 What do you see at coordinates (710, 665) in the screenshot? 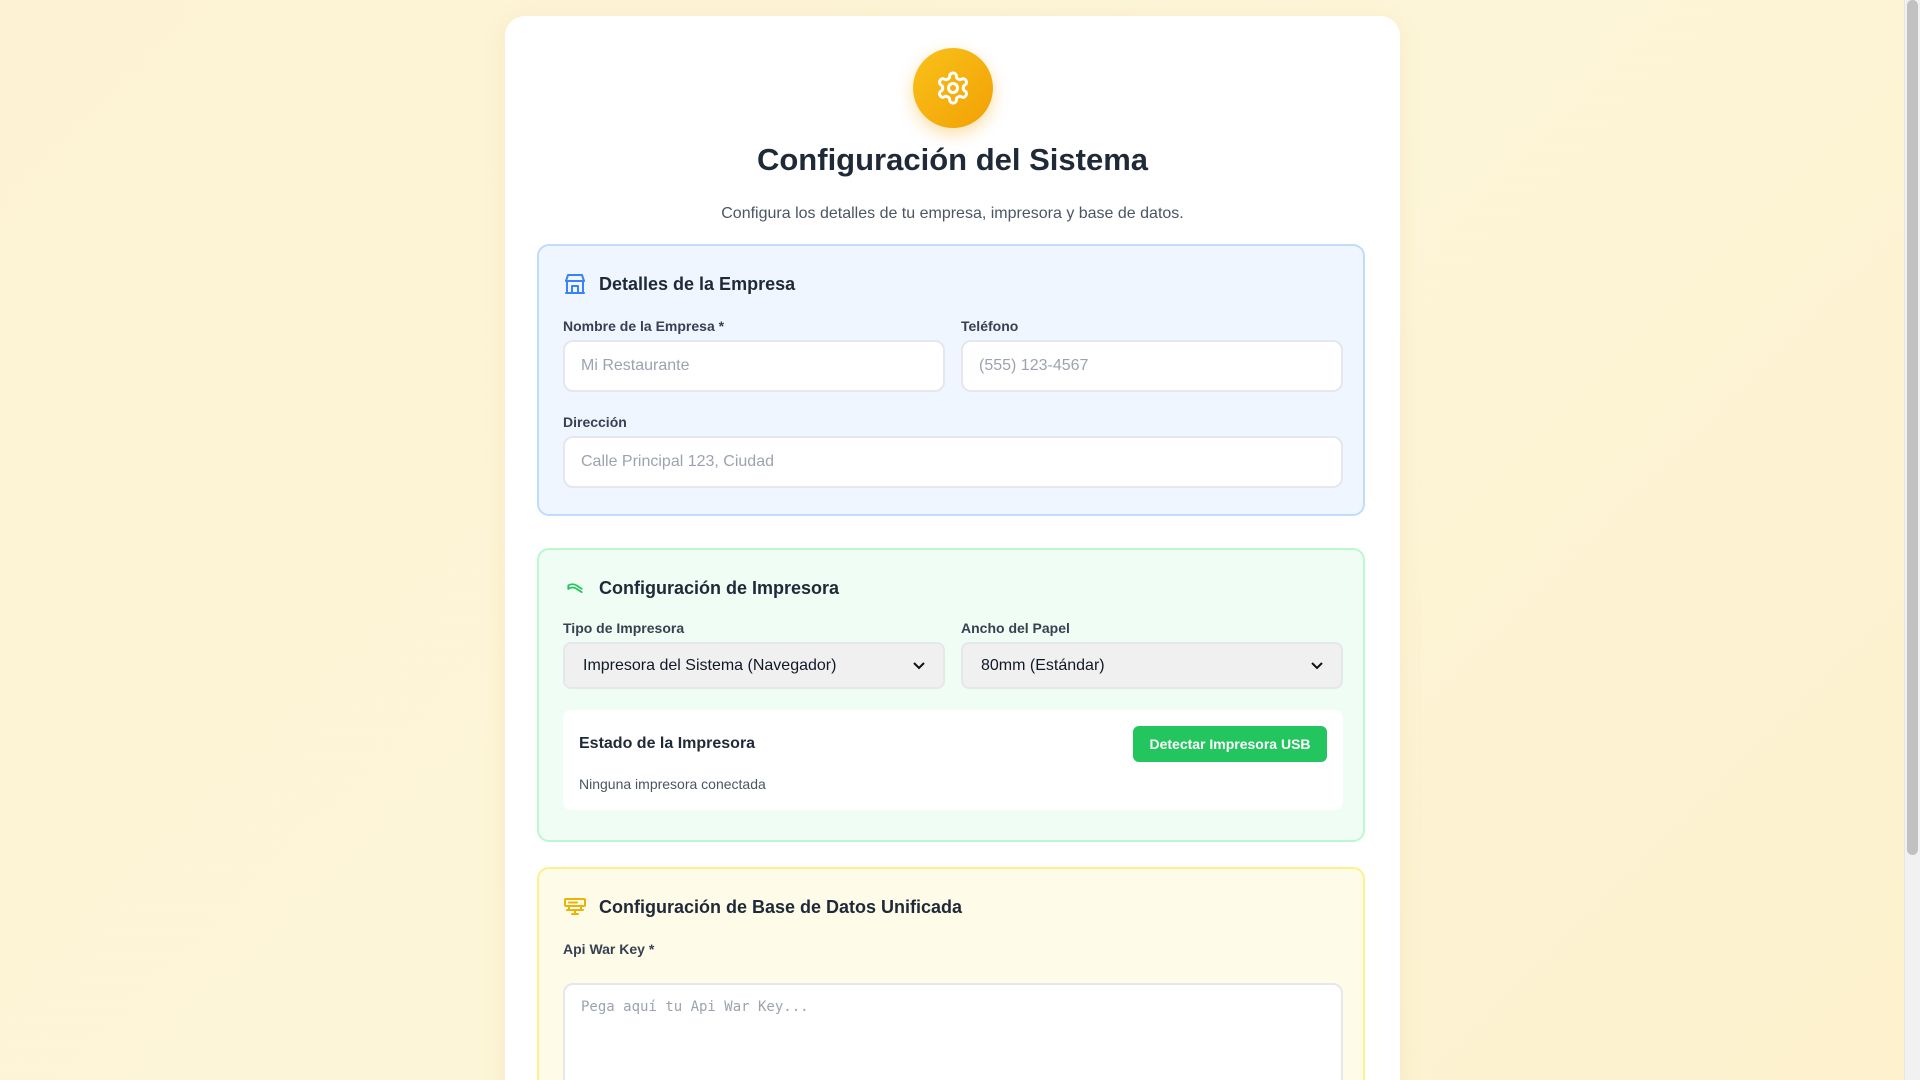
I see `printer-type-value: Impresora del Sistema (Navegador)` at bounding box center [710, 665].